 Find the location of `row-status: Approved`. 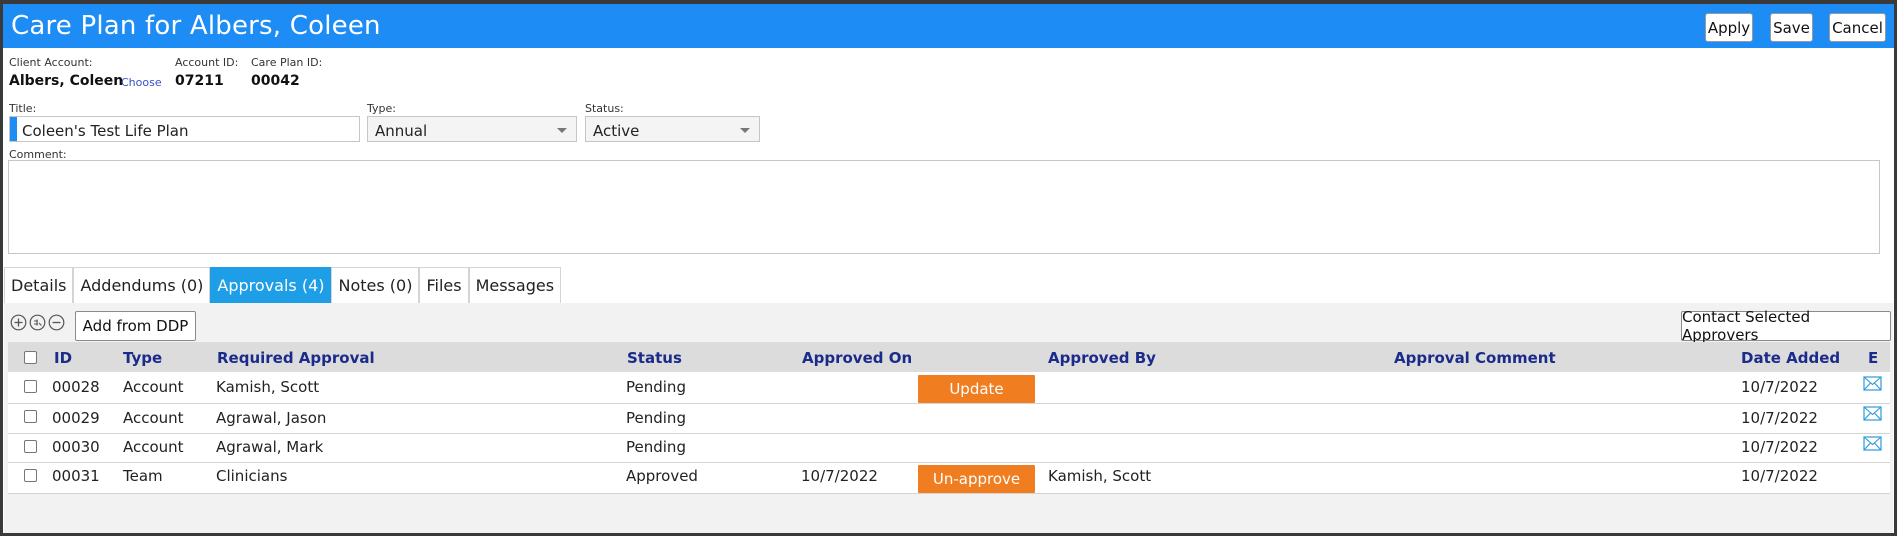

row-status: Approved is located at coordinates (662, 476).